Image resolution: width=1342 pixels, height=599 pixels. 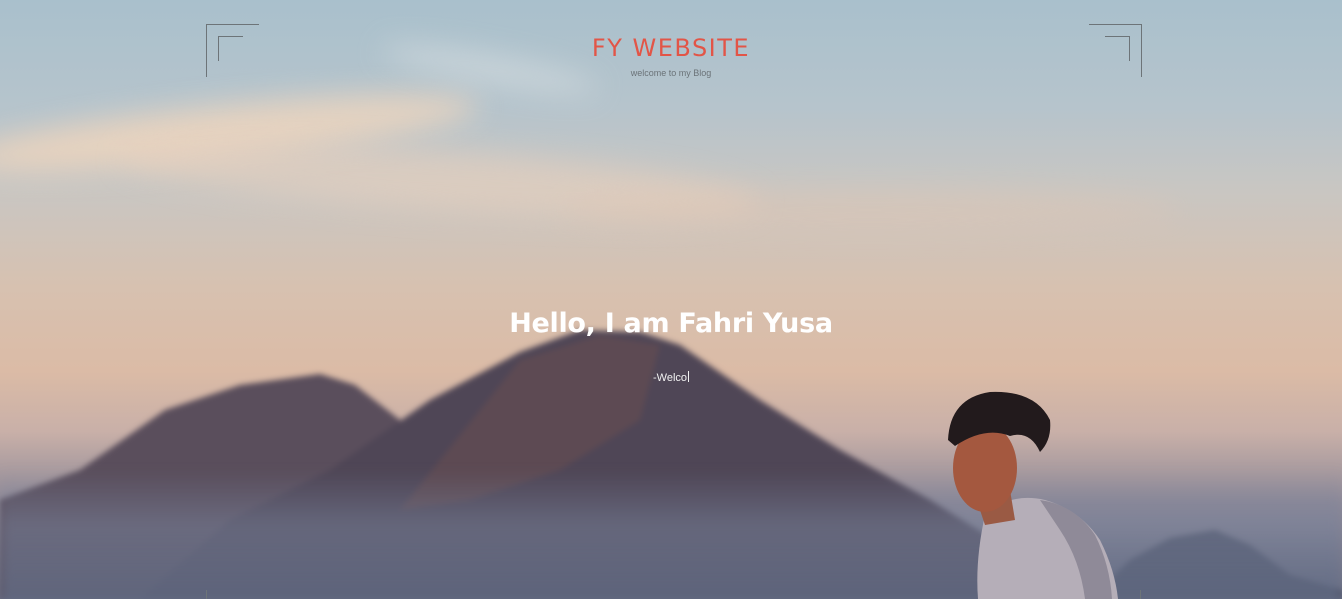 I want to click on site-tagline: welcome to my Blog, so click(x=671, y=73).